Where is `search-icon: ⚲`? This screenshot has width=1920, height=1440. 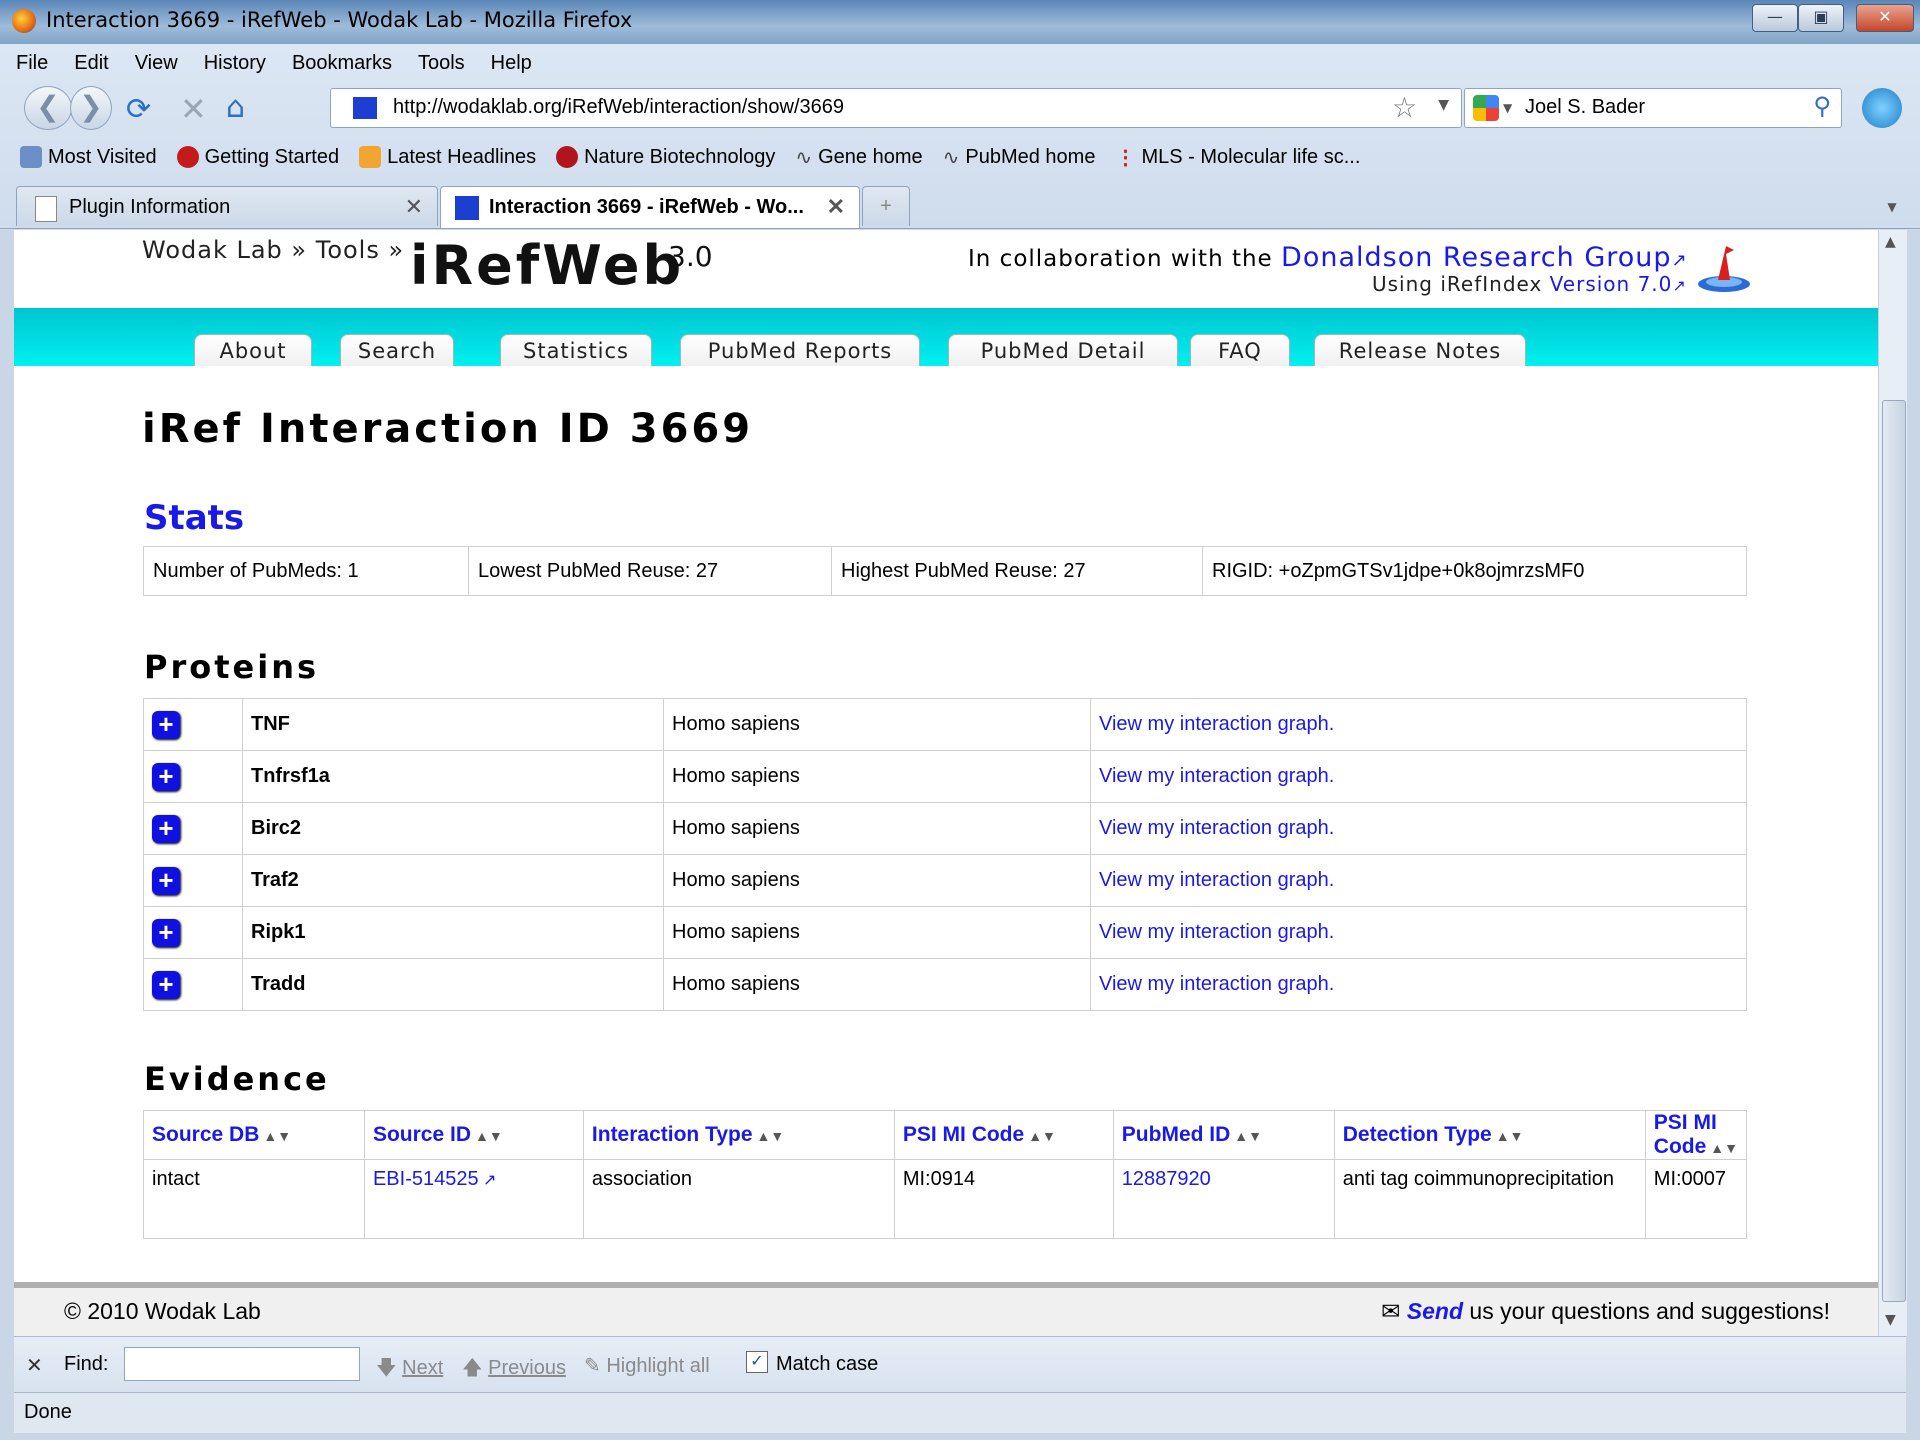 search-icon: ⚲ is located at coordinates (1822, 106).